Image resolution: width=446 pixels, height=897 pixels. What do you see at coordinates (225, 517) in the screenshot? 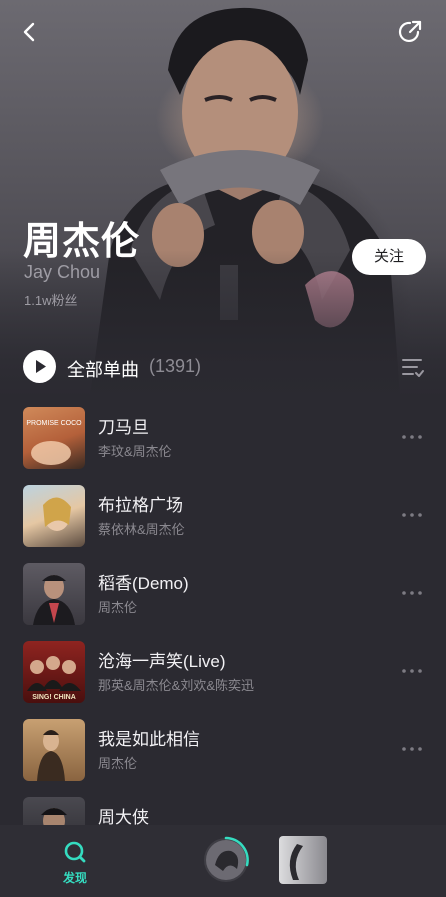
I see `song-row: 布拉格广场 蔡依林&周杰伦` at bounding box center [225, 517].